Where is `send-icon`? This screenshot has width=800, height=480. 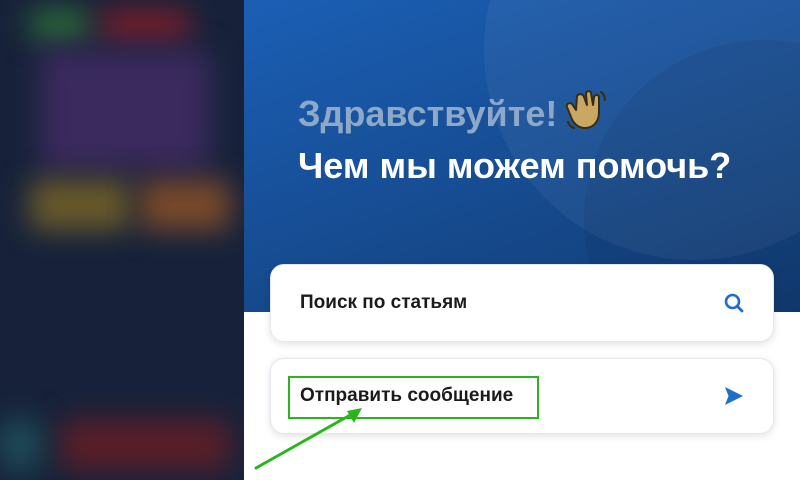 send-icon is located at coordinates (734, 396).